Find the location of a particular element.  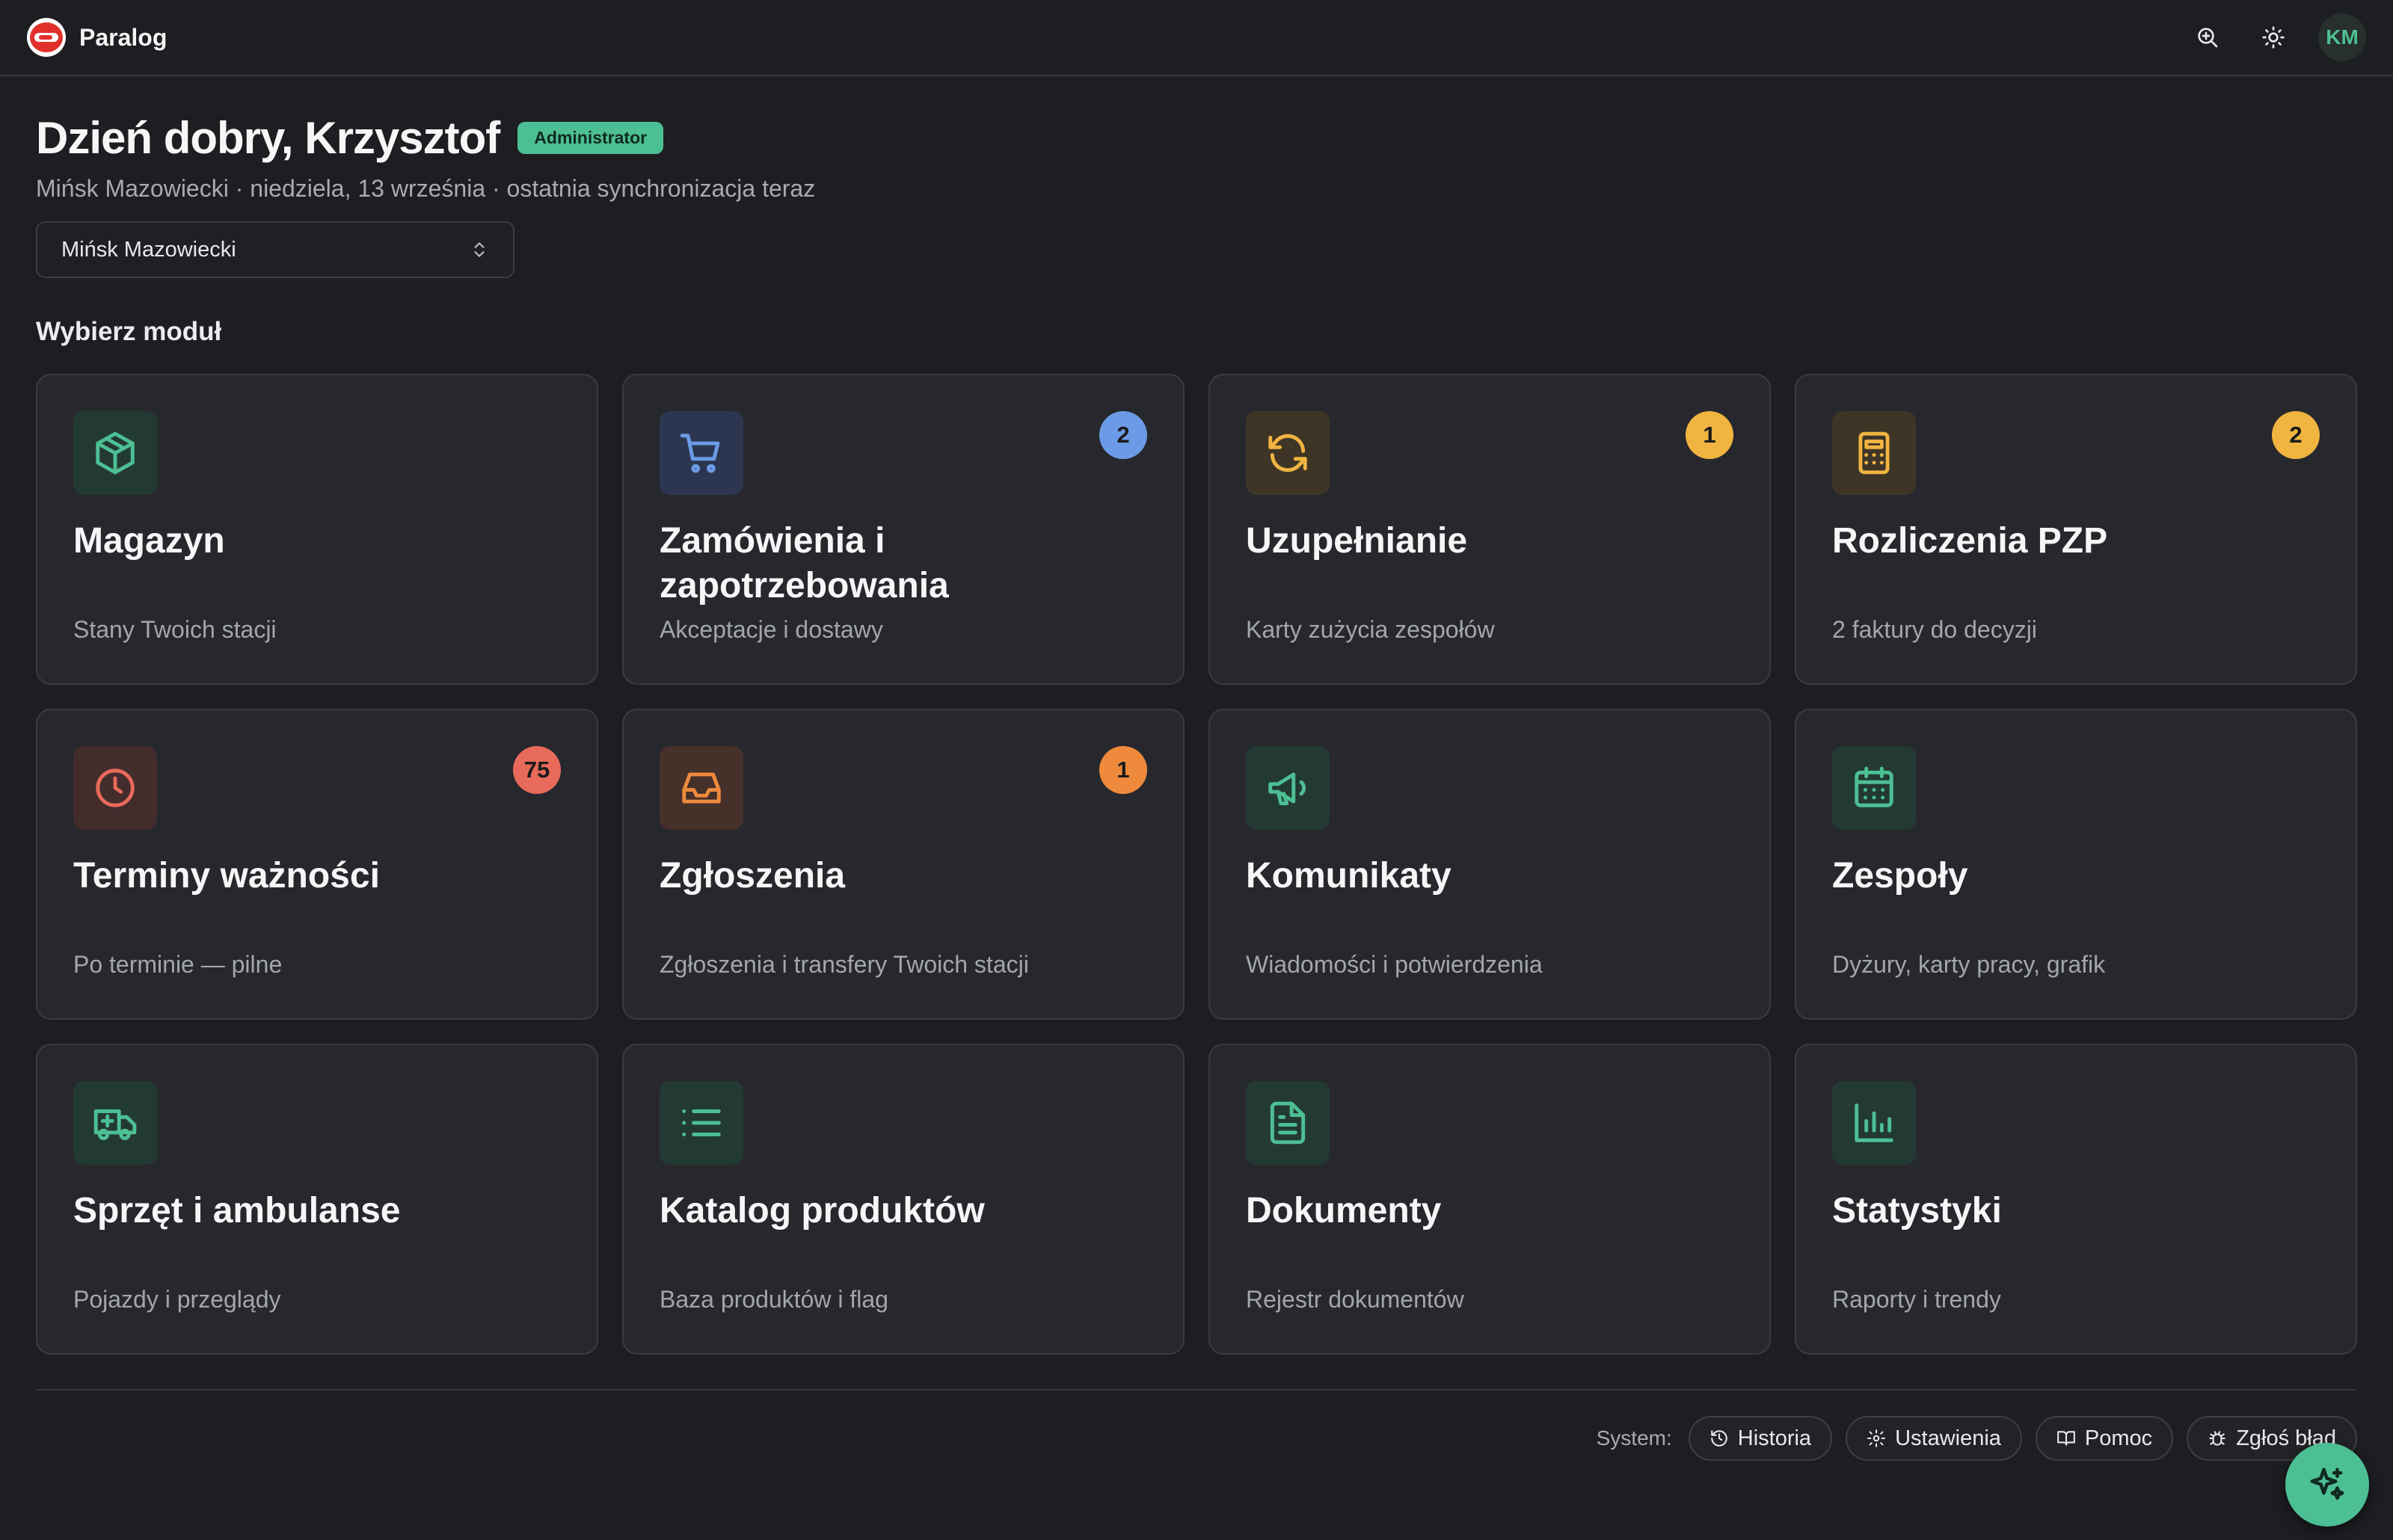

app-name: Paralog is located at coordinates (123, 37).